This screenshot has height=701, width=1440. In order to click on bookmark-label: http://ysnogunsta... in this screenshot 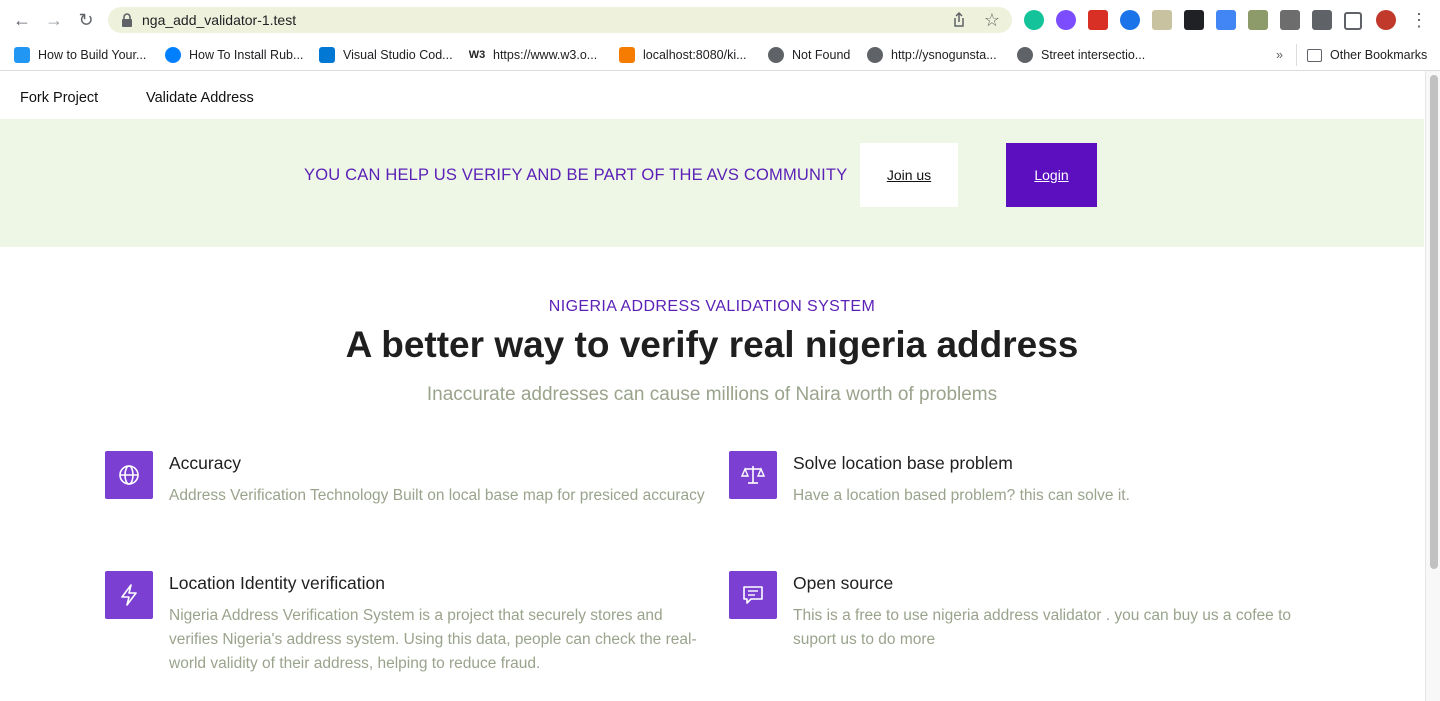, I will do `click(944, 55)`.